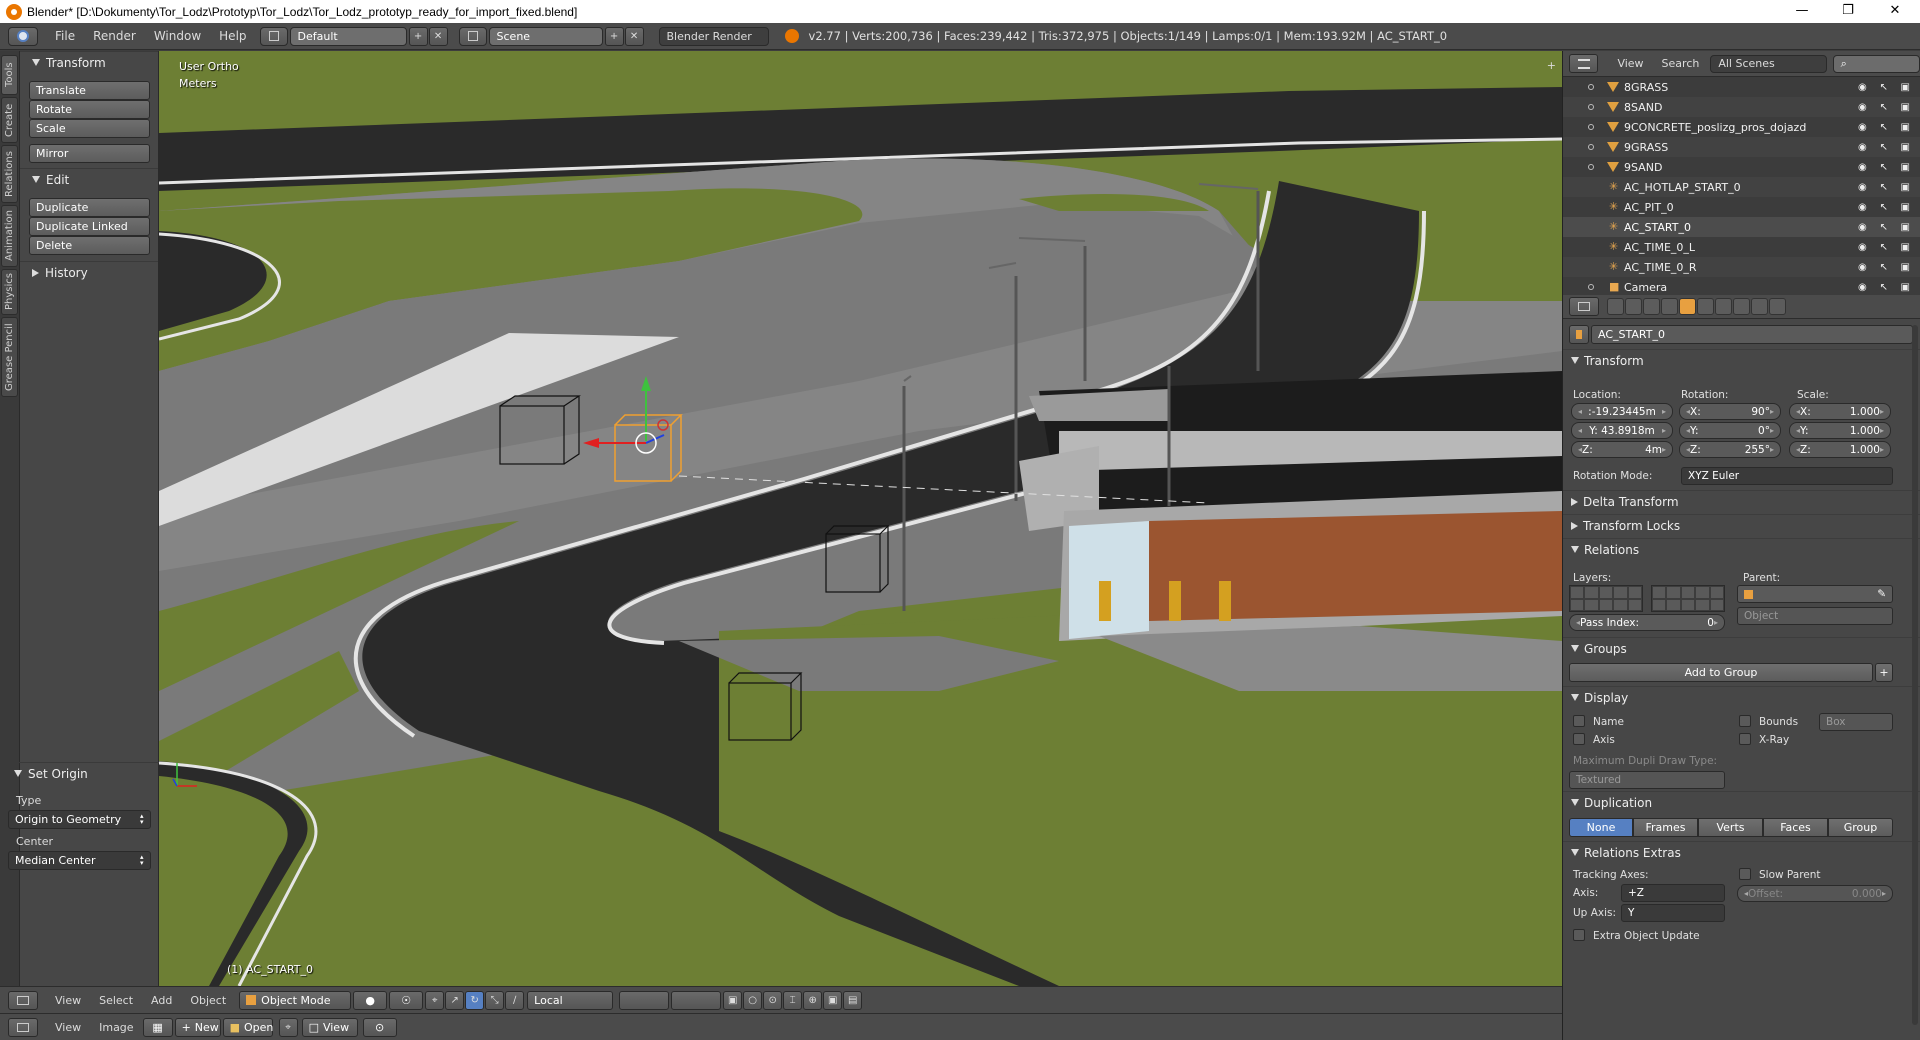 The width and height of the screenshot is (1920, 1040). What do you see at coordinates (1682, 187) in the screenshot?
I see `object-name: AC_HOTLAP_START_0` at bounding box center [1682, 187].